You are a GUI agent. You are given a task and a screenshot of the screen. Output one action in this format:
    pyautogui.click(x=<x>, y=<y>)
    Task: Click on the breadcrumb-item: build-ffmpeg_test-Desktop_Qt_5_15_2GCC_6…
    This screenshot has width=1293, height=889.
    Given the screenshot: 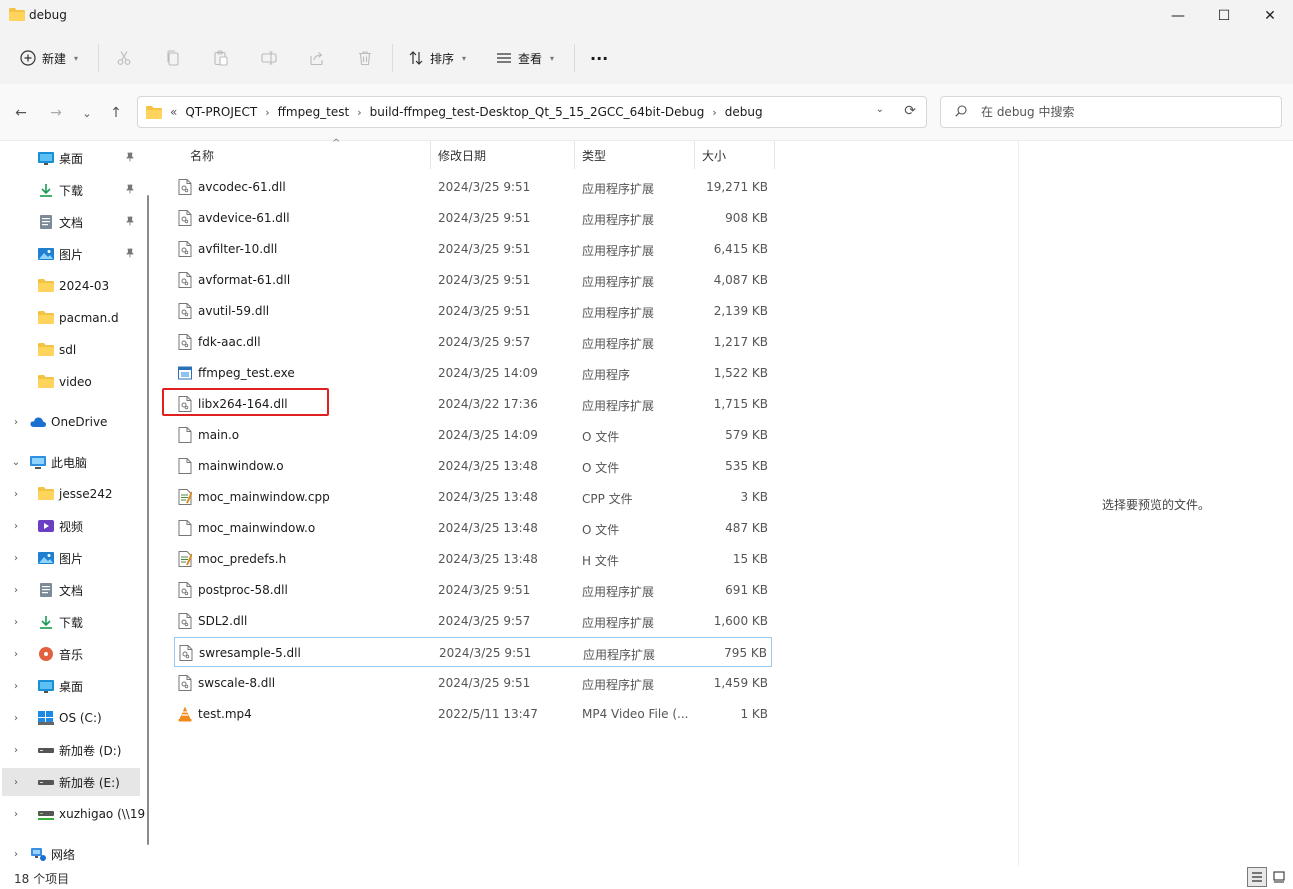 What is the action you would take?
    pyautogui.click(x=537, y=112)
    